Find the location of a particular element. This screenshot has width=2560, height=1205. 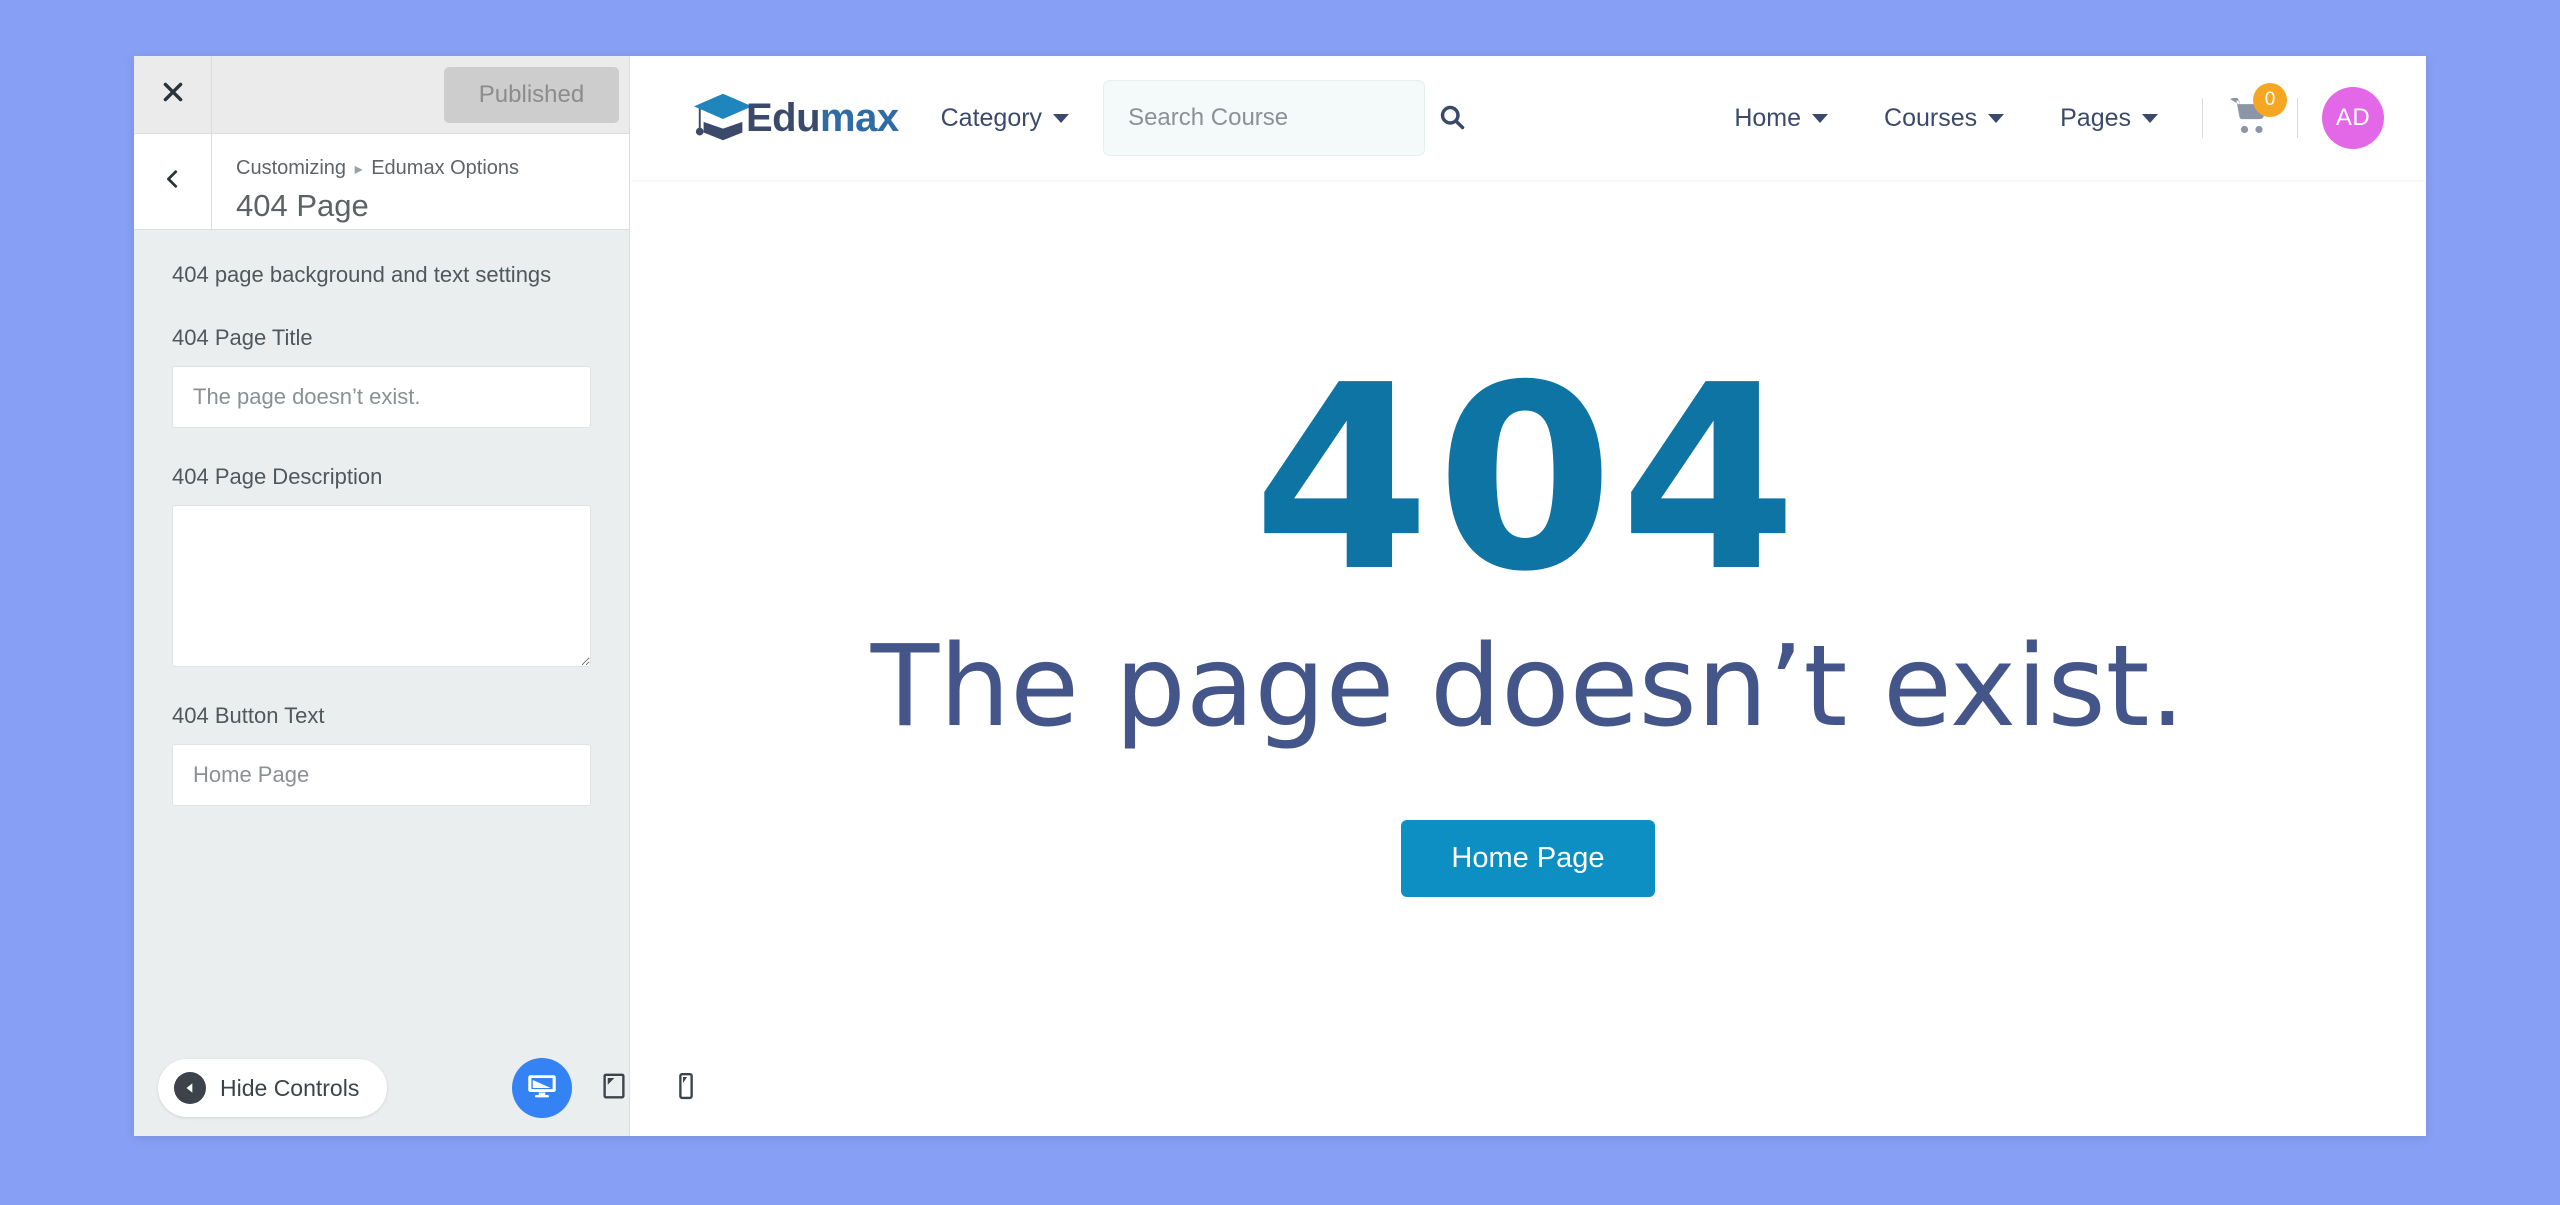

label-404-page-description: 404 Page Description is located at coordinates (277, 476).